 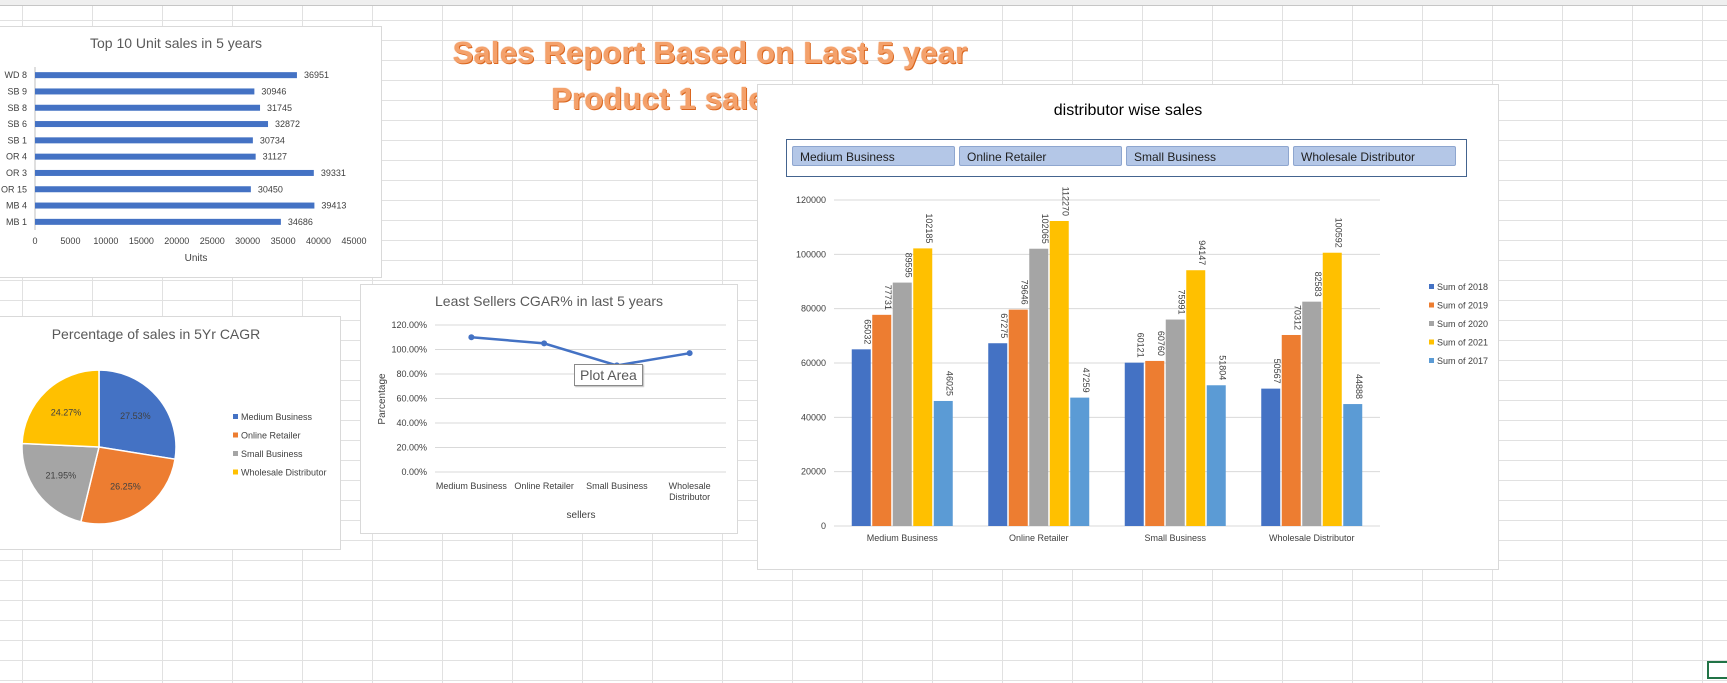 I want to click on data-label: 30450, so click(x=270, y=189).